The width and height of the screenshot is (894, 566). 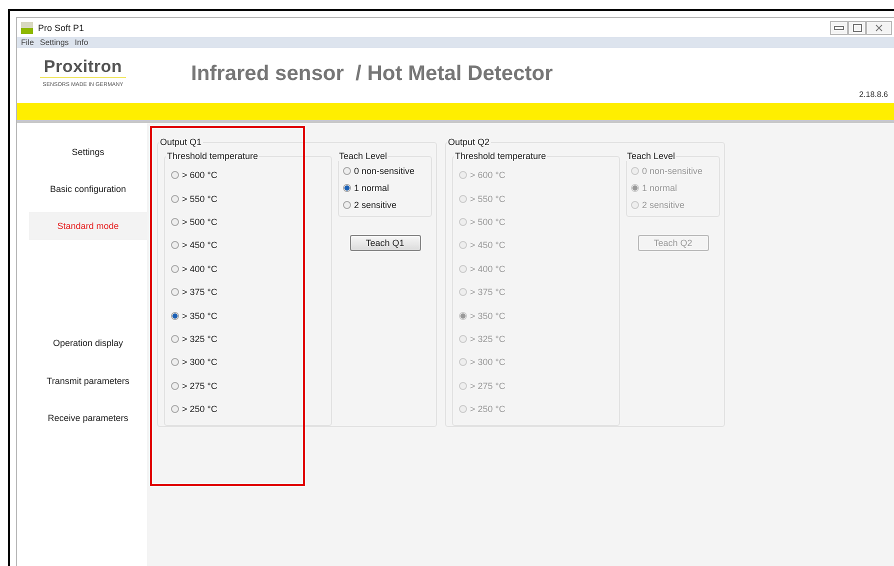 I want to click on sidebar-item: Transmit parameters, so click(x=88, y=381).